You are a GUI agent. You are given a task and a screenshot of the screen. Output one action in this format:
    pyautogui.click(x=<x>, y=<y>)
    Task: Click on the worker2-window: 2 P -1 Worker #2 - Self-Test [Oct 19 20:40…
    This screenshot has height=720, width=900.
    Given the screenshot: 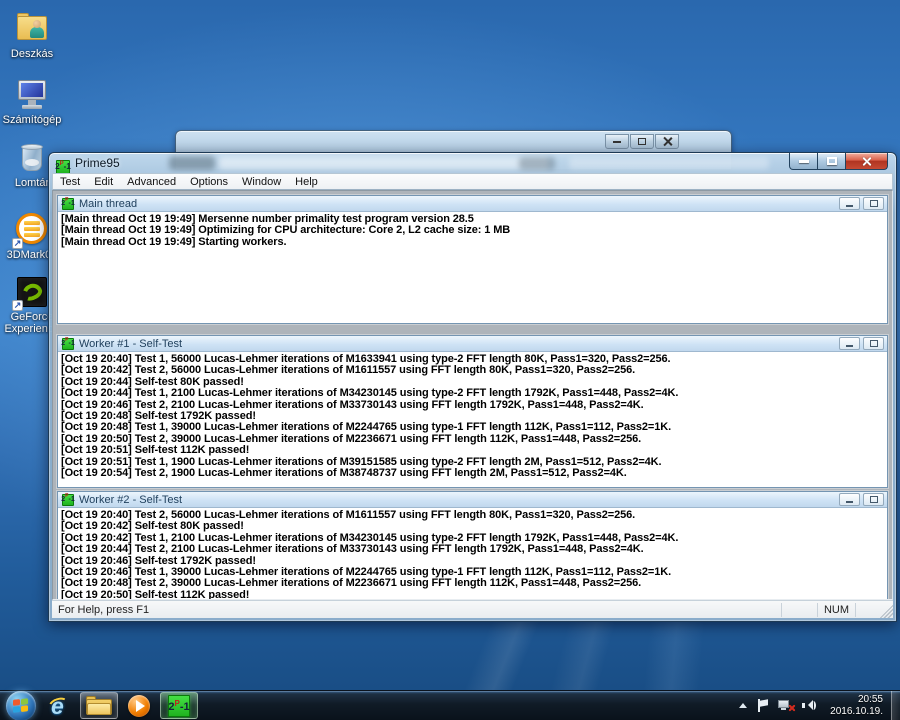 What is the action you would take?
    pyautogui.click(x=472, y=545)
    